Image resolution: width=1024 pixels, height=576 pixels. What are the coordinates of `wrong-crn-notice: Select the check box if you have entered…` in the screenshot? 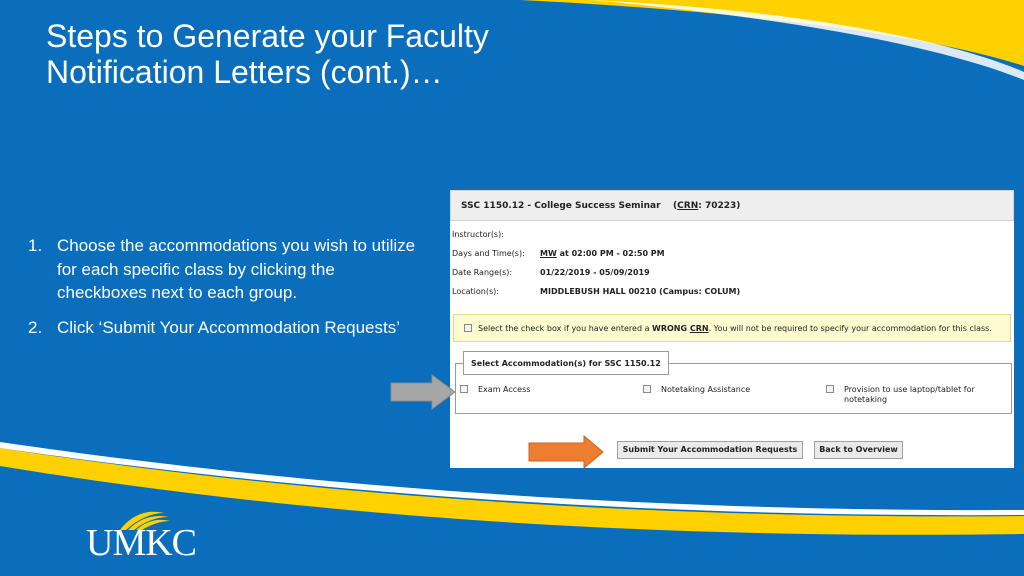 It's located at (732, 328).